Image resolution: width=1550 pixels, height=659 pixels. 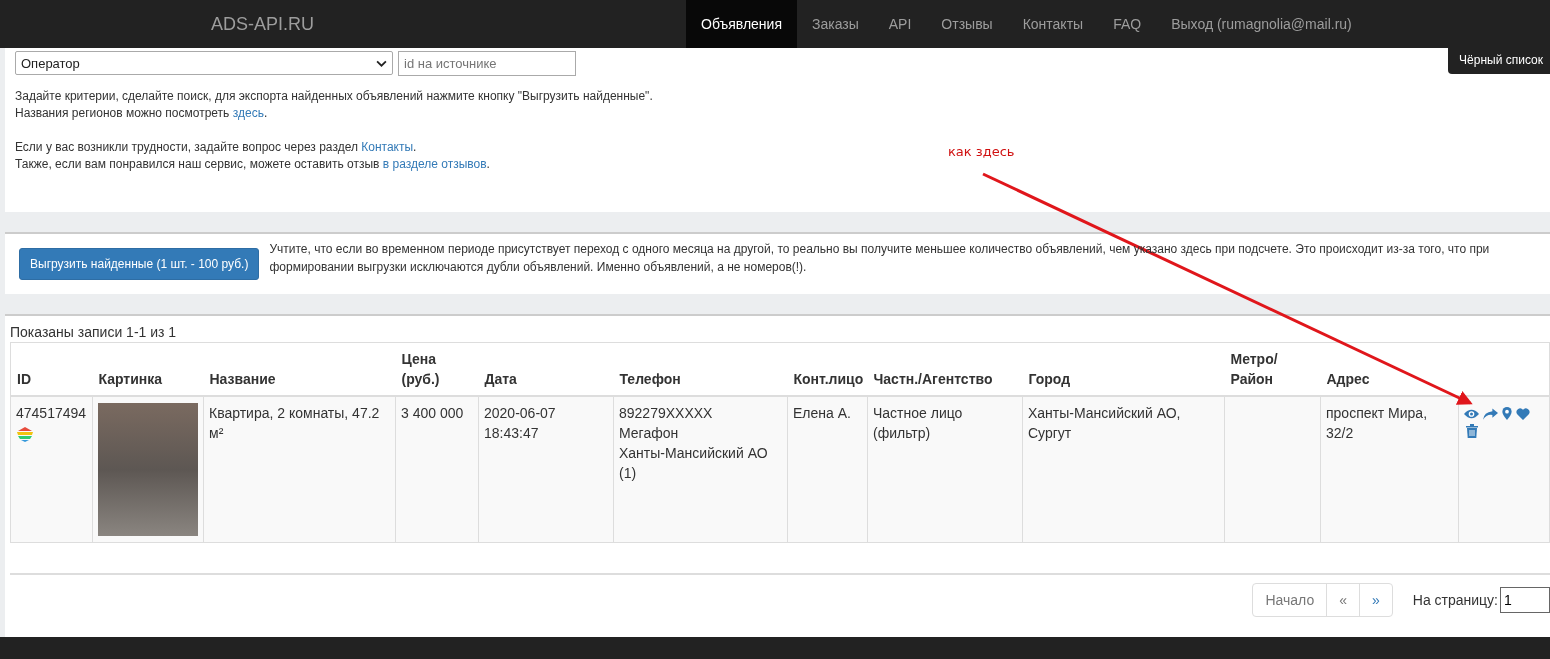 I want to click on page-label: На страницу:, so click(x=1455, y=600).